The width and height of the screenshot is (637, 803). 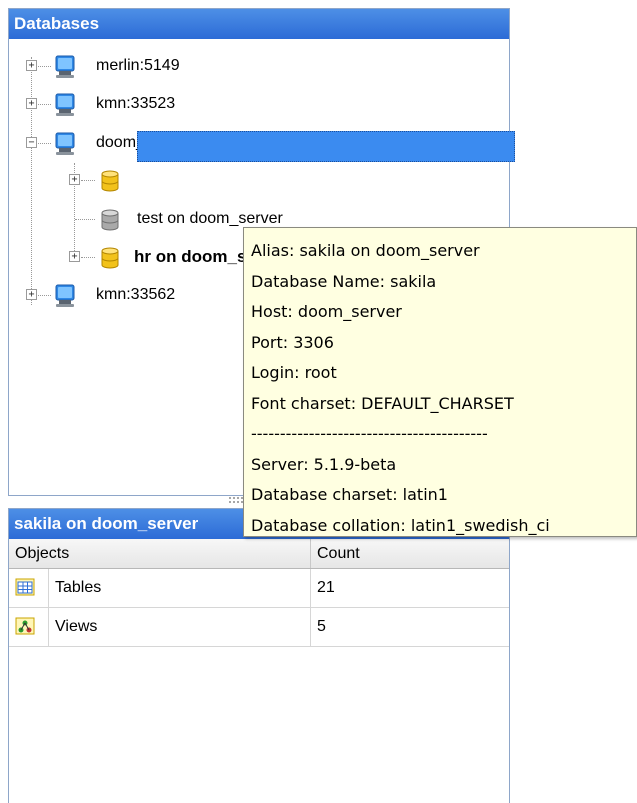 What do you see at coordinates (138, 65) in the screenshot?
I see `tree-node-label: merlin:5149` at bounding box center [138, 65].